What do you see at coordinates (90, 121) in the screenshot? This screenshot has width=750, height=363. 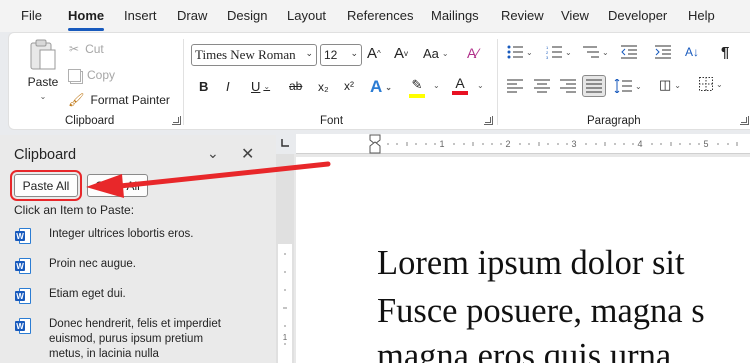 I see `clipboard-group-label: Clipboard` at bounding box center [90, 121].